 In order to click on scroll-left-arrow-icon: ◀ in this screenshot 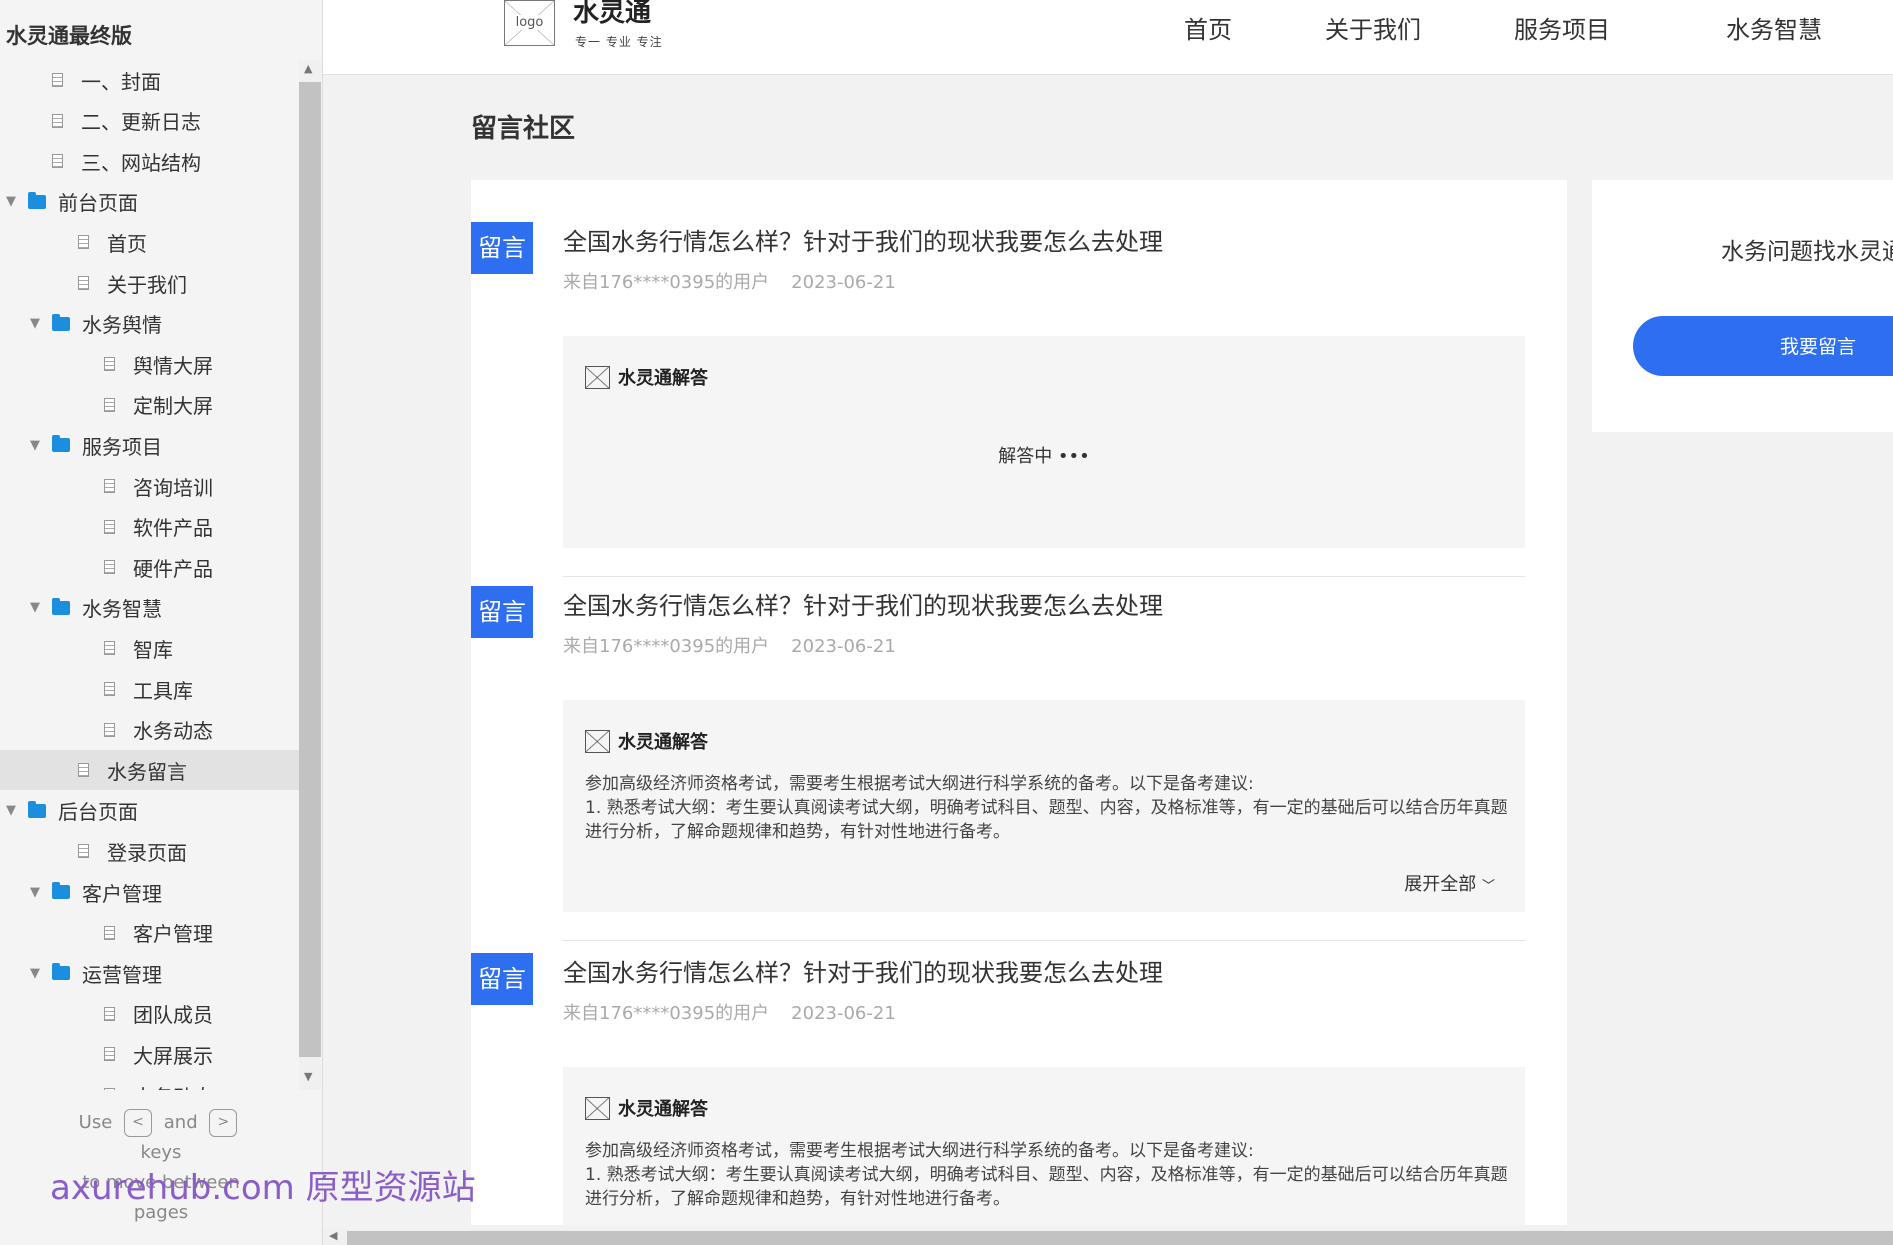, I will do `click(333, 1235)`.